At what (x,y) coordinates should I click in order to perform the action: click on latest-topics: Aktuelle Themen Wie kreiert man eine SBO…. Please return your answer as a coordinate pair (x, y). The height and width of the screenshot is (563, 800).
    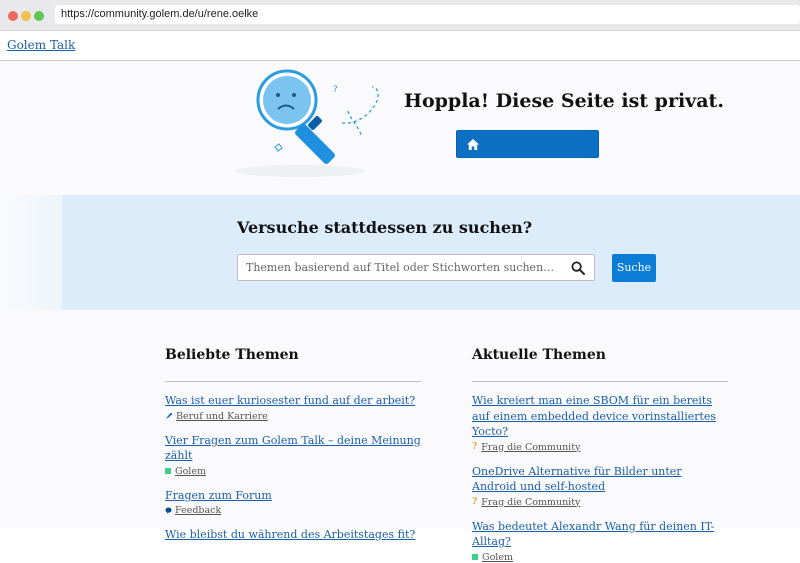
    Looking at the image, I should click on (600, 455).